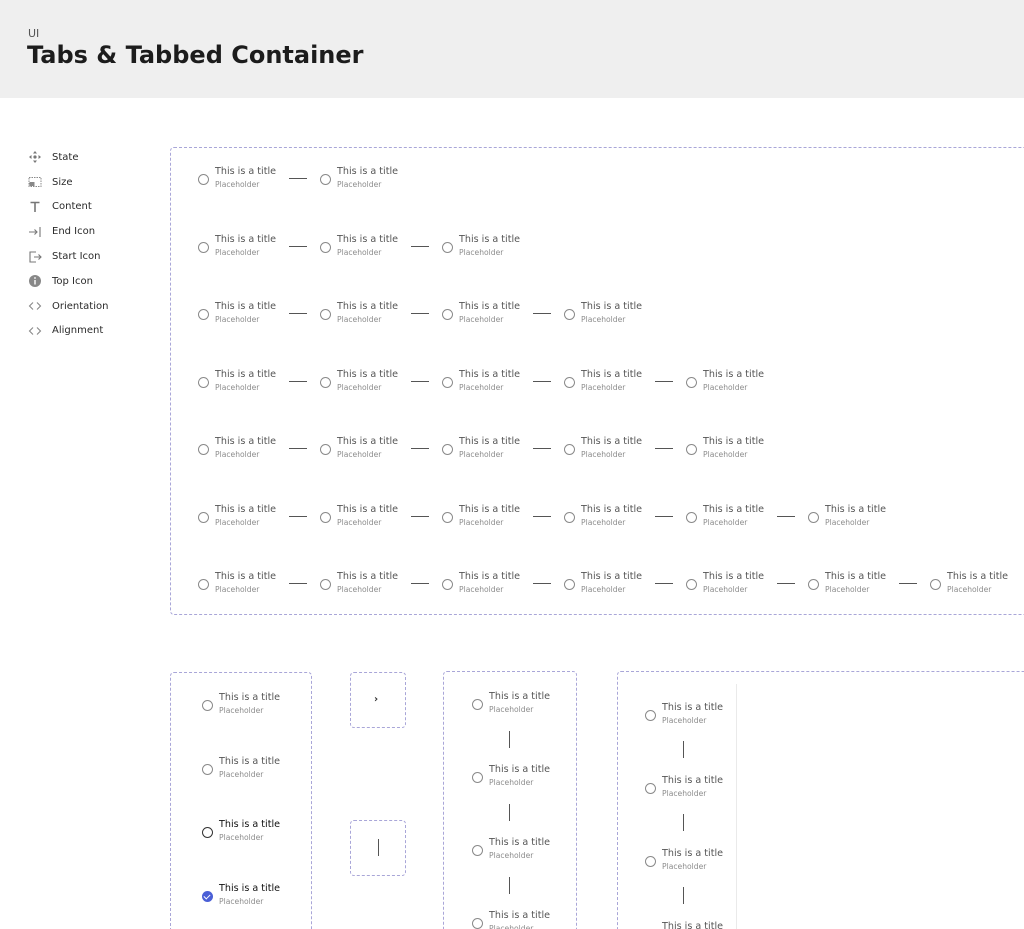 Image resolution: width=1024 pixels, height=929 pixels. Describe the element at coordinates (207, 896) in the screenshot. I see `check-circle-icon` at that location.